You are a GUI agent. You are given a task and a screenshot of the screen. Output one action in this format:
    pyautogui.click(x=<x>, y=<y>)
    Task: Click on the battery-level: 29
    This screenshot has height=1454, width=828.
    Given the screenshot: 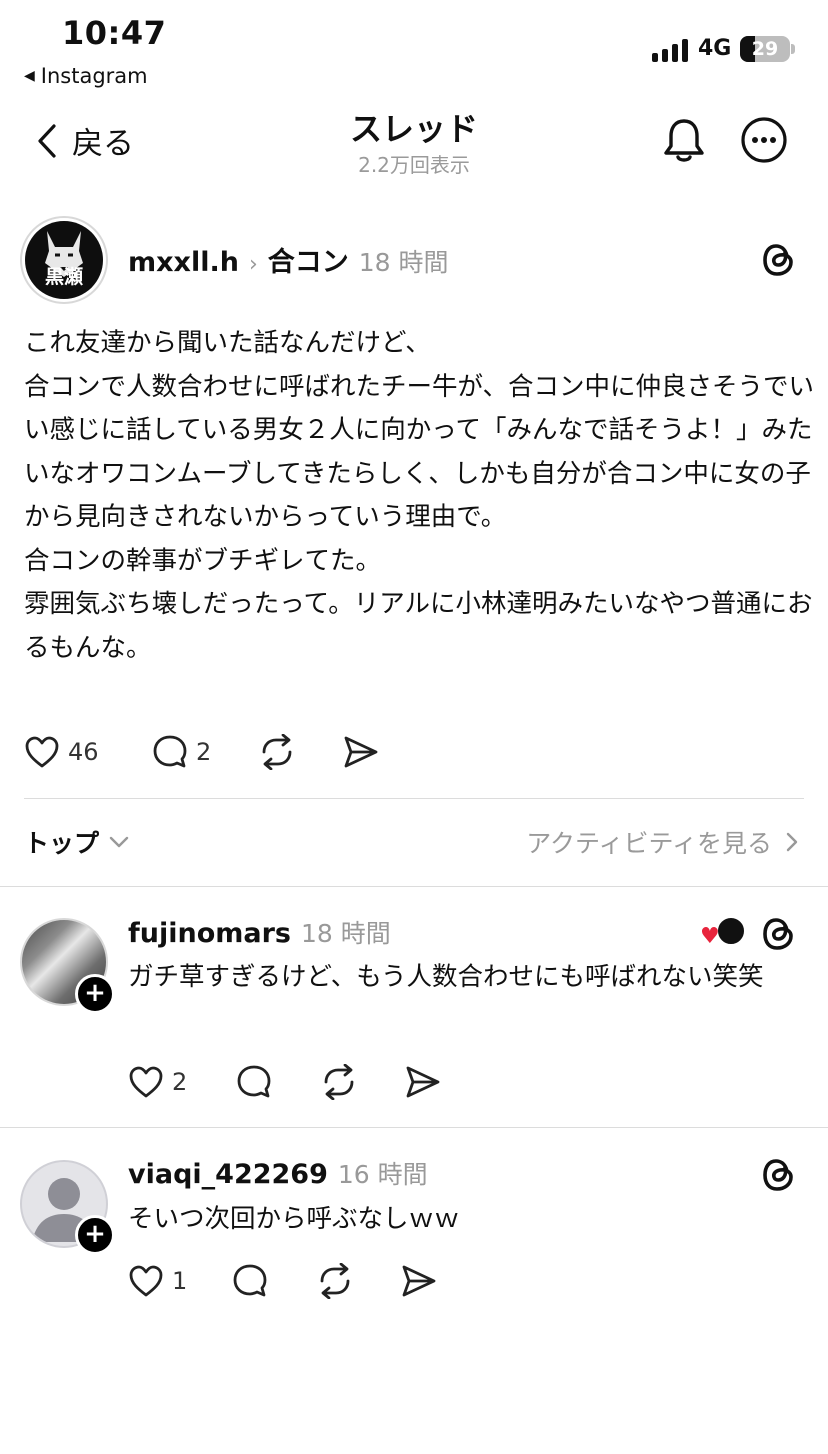 What is the action you would take?
    pyautogui.click(x=765, y=49)
    